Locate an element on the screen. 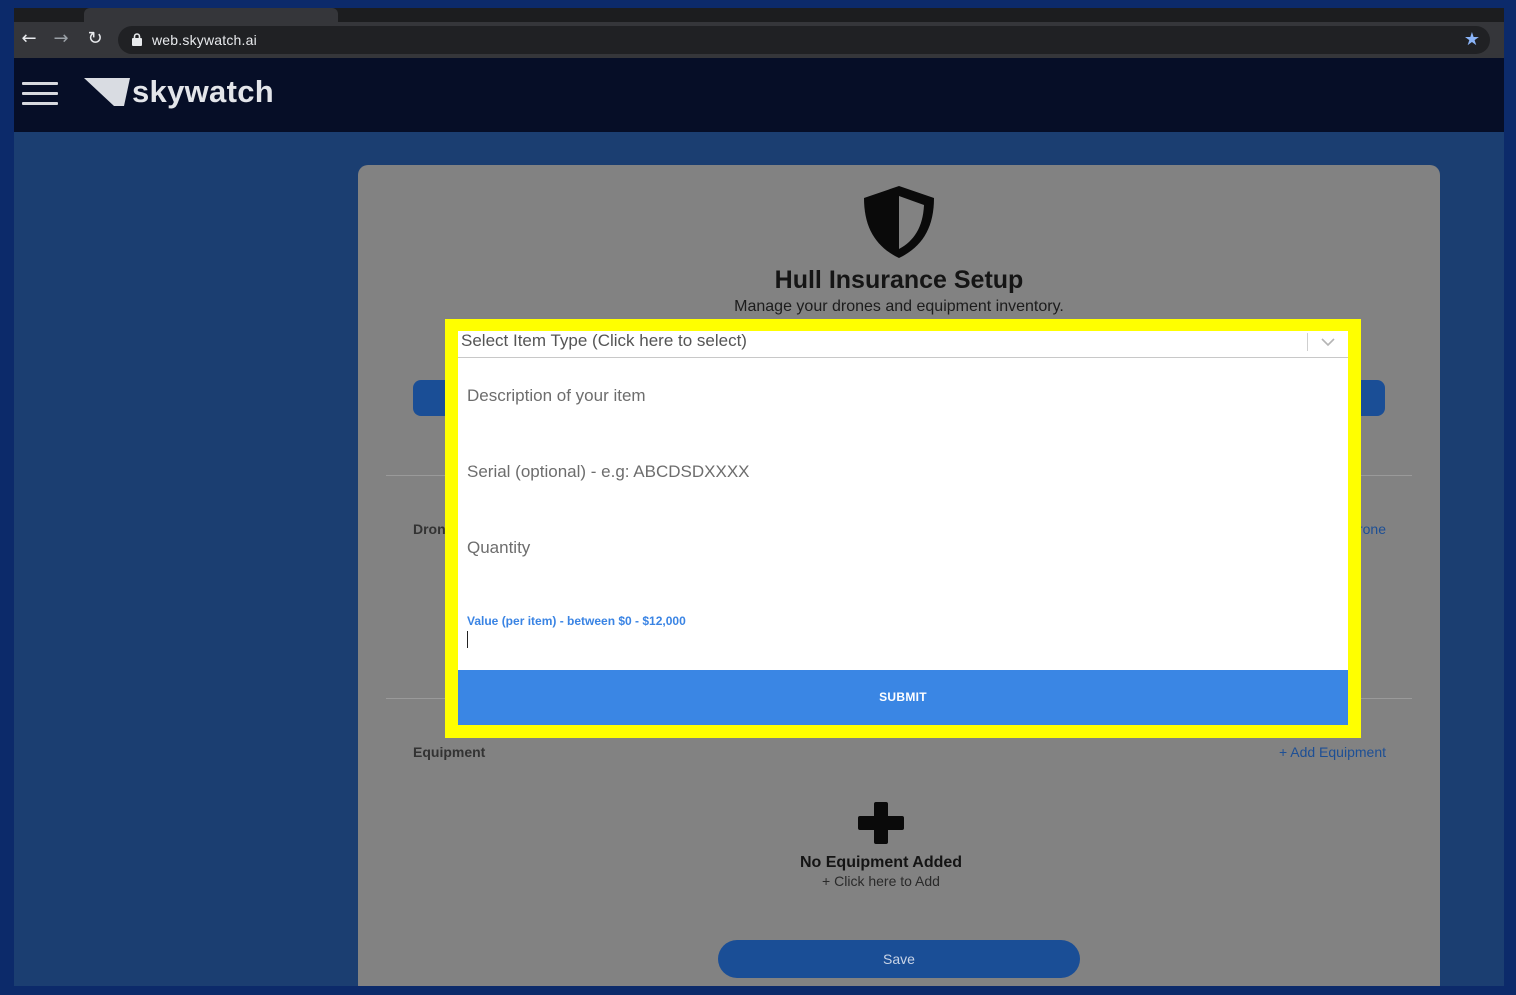 The height and width of the screenshot is (995, 1516). submit-button: SUBMIT is located at coordinates (903, 697).